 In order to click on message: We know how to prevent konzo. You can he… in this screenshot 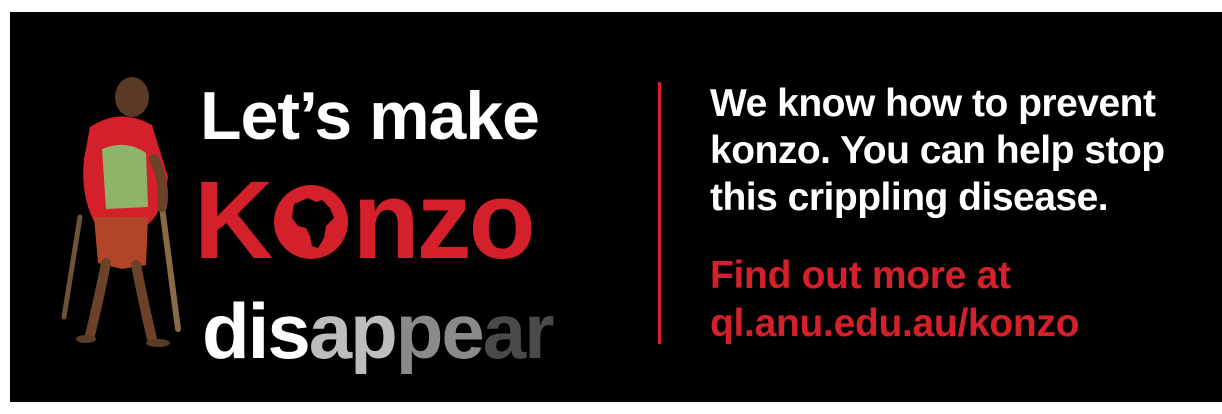, I will do `click(937, 150)`.